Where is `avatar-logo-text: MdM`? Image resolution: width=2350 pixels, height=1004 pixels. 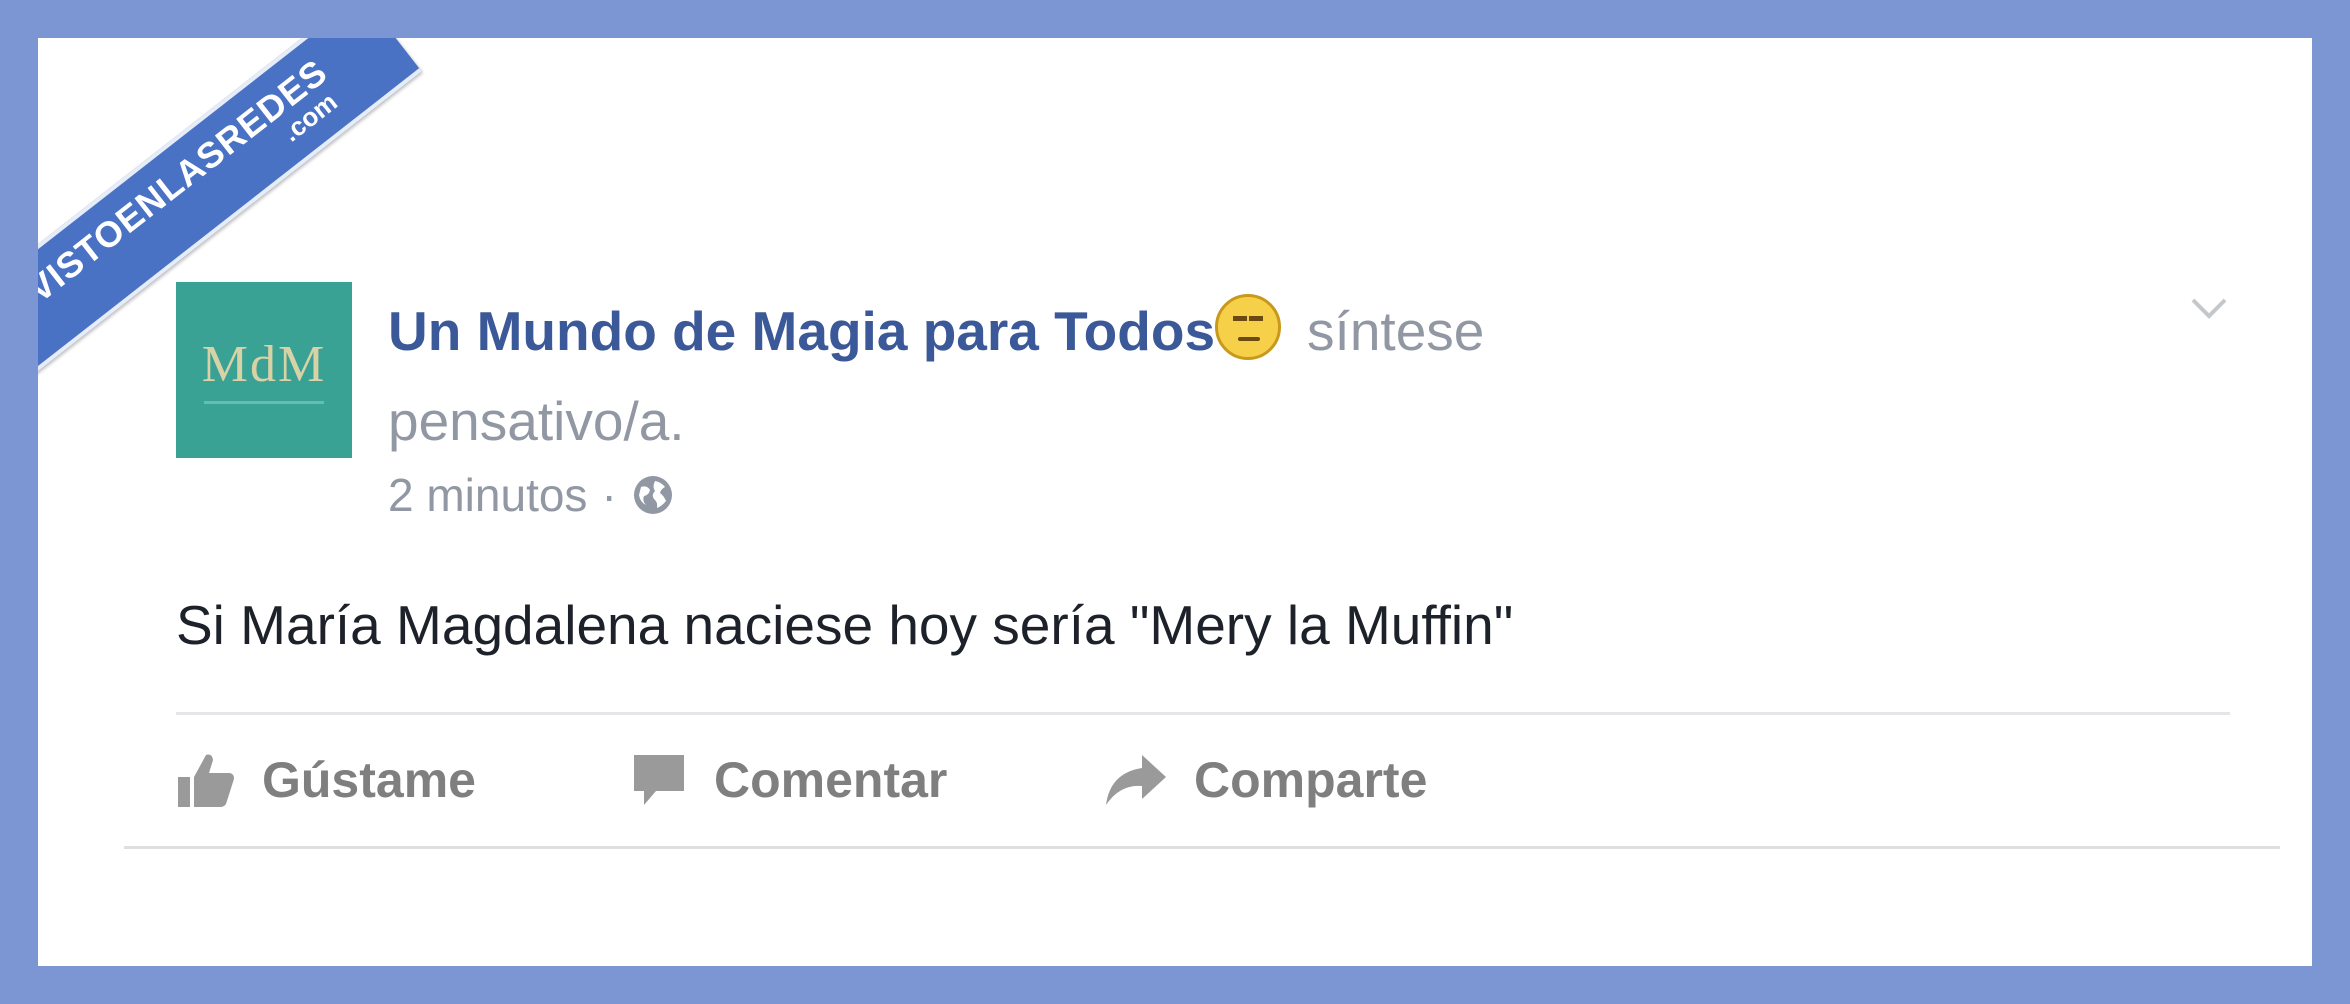 avatar-logo-text: MdM is located at coordinates (264, 364).